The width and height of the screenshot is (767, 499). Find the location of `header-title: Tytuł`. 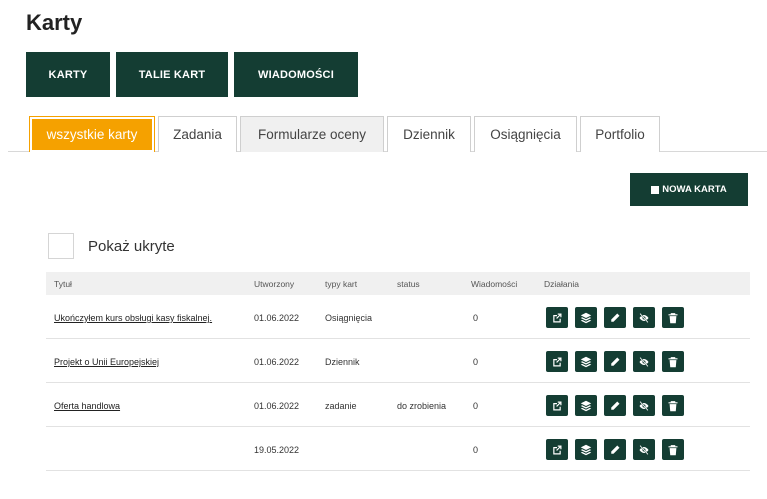

header-title: Tytuł is located at coordinates (63, 284).